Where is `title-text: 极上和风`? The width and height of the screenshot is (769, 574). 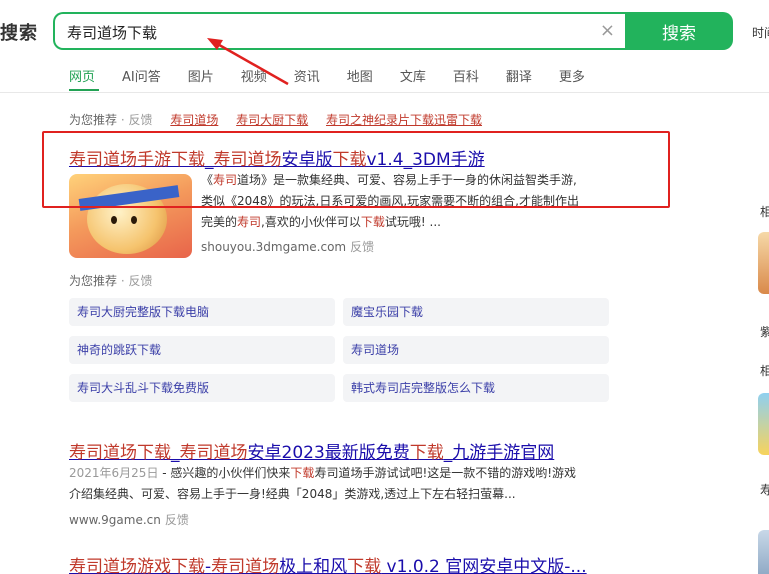
title-text: 极上和风 is located at coordinates (313, 565).